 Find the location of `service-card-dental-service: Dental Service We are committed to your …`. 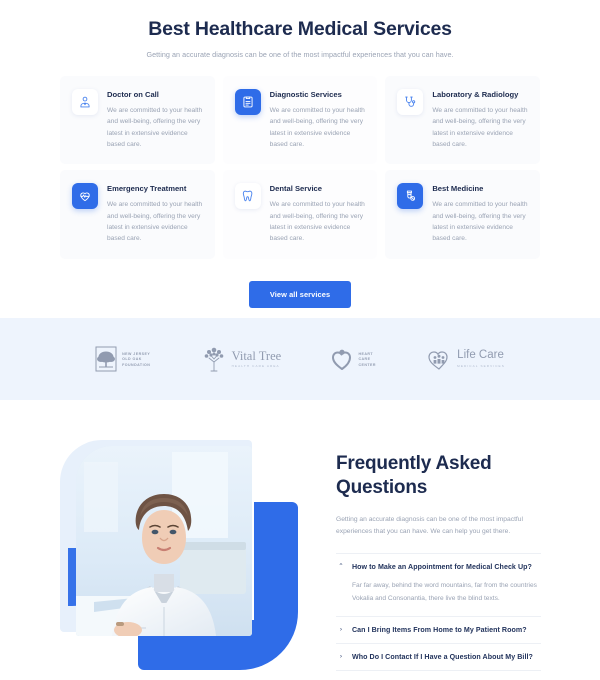

service-card-dental-service: Dental Service We are committed to your … is located at coordinates (300, 214).